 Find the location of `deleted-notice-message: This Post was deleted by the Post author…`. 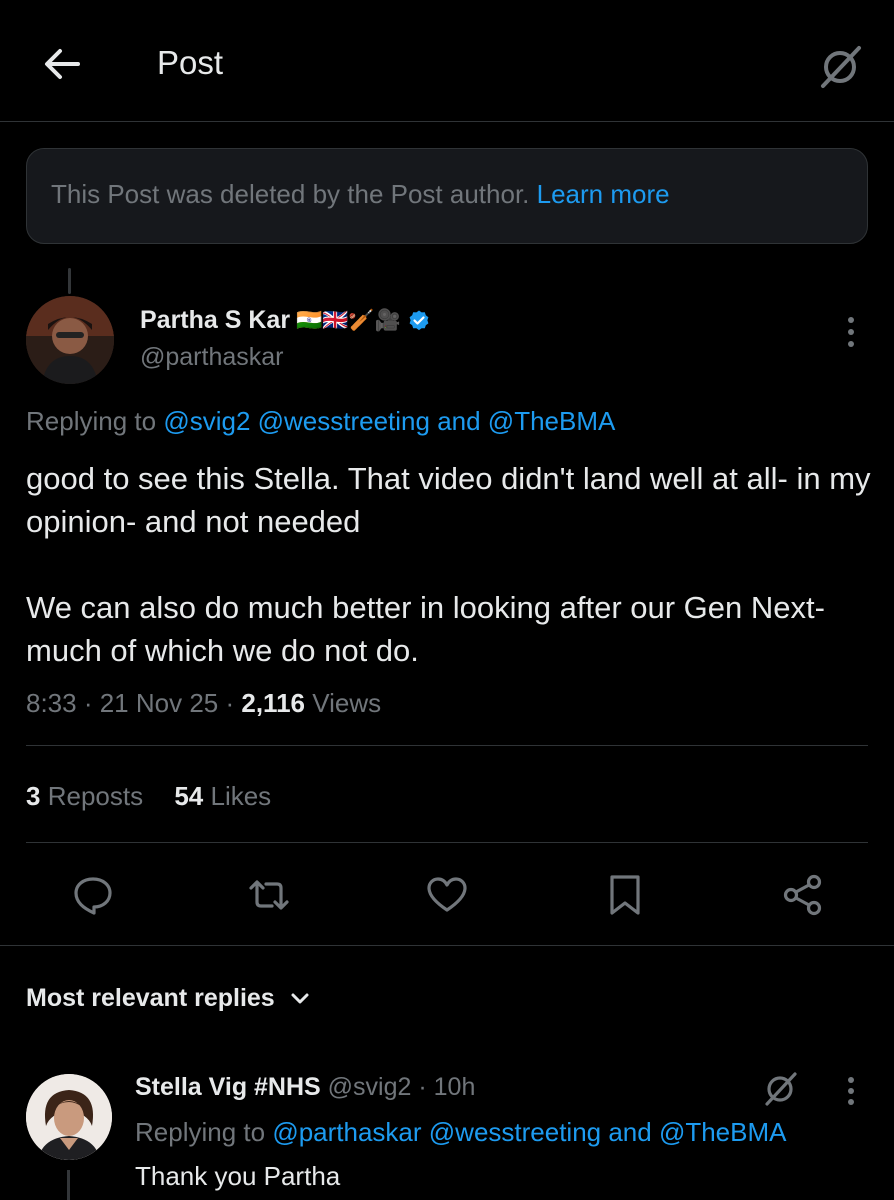

deleted-notice-message: This Post was deleted by the Post author… is located at coordinates (290, 194).